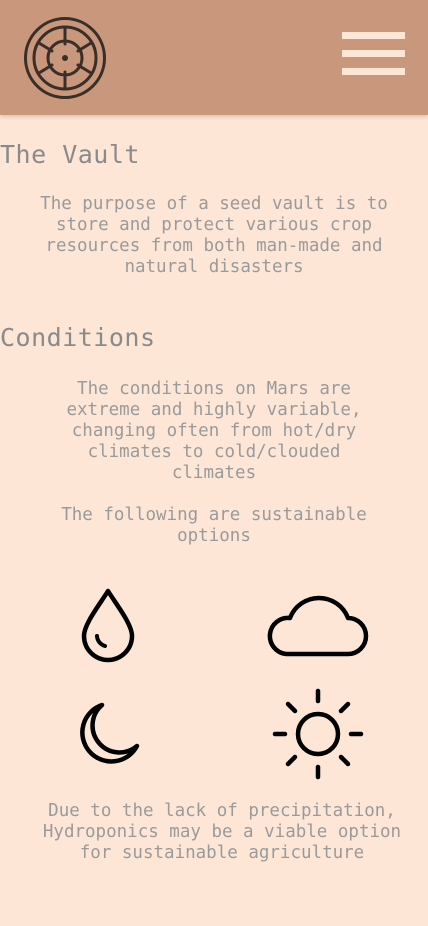 This screenshot has height=926, width=428. What do you see at coordinates (214, 57) in the screenshot?
I see `app-header` at bounding box center [214, 57].